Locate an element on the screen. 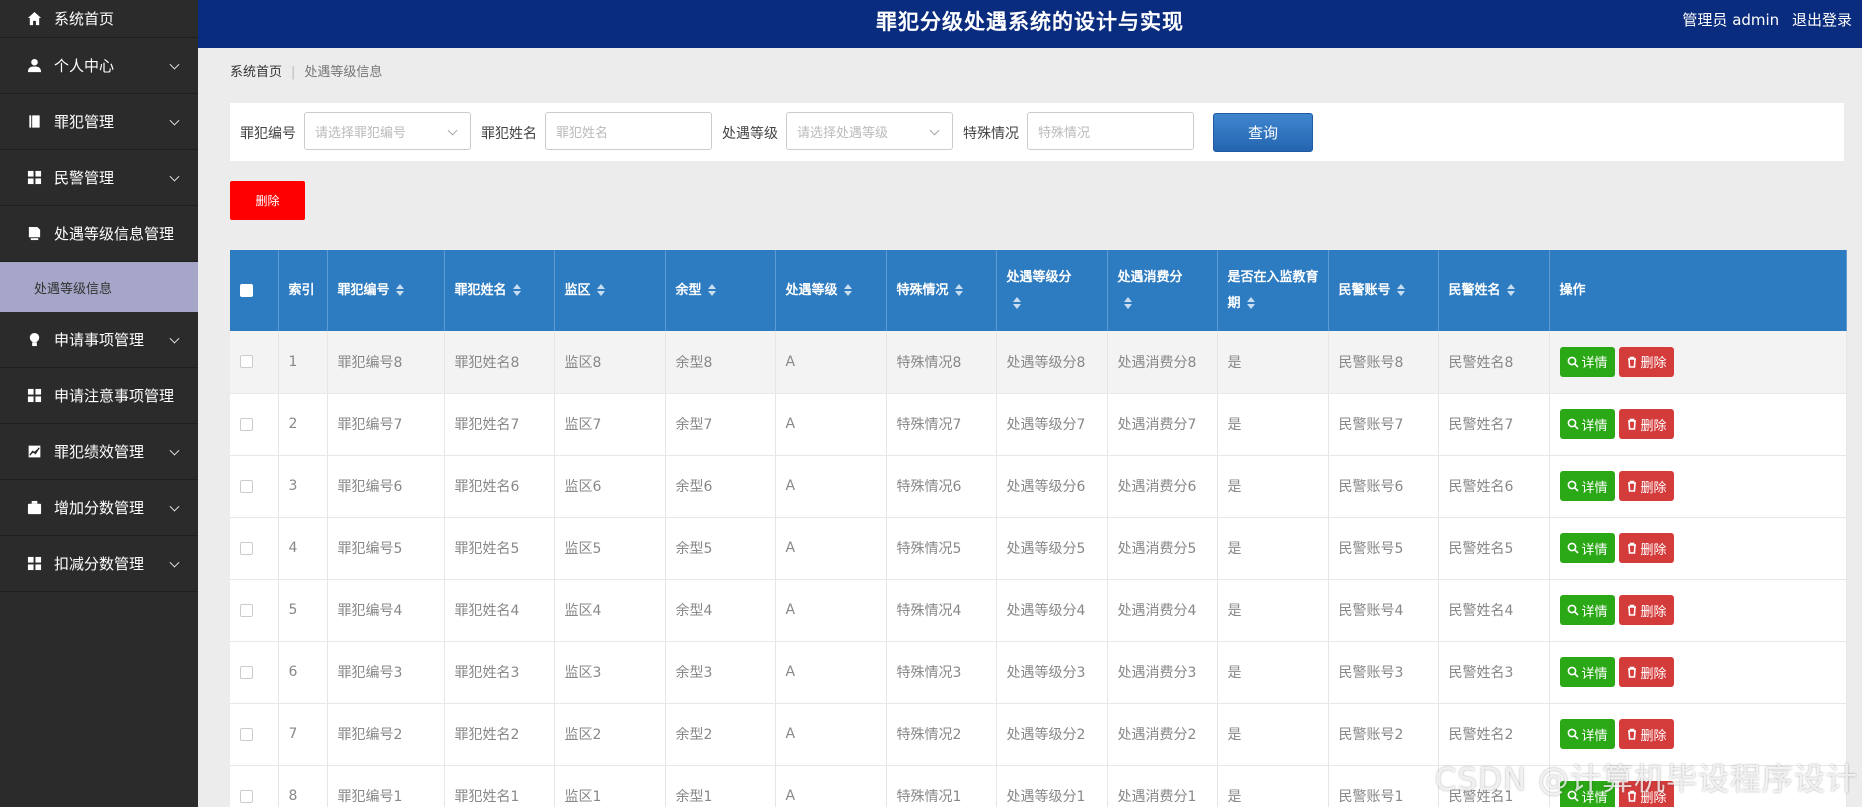 This screenshot has height=807, width=1862. criminal-id-select: 请选择罪犯编号 is located at coordinates (387, 131).